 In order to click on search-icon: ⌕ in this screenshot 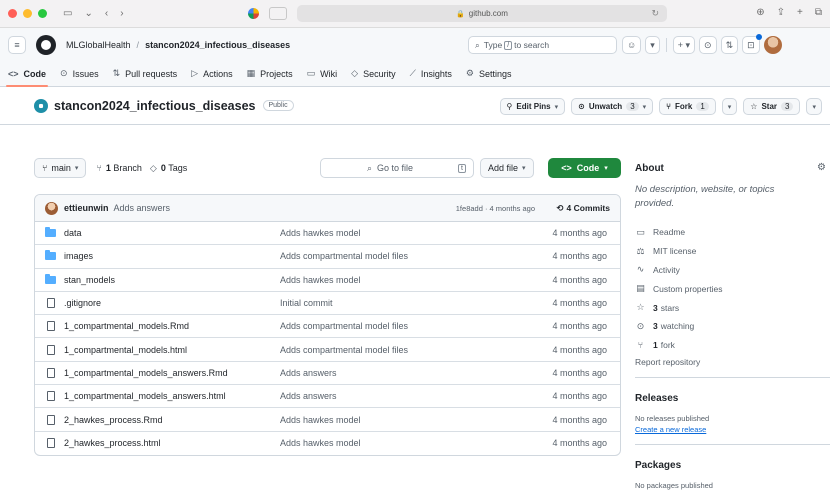, I will do `click(477, 44)`.